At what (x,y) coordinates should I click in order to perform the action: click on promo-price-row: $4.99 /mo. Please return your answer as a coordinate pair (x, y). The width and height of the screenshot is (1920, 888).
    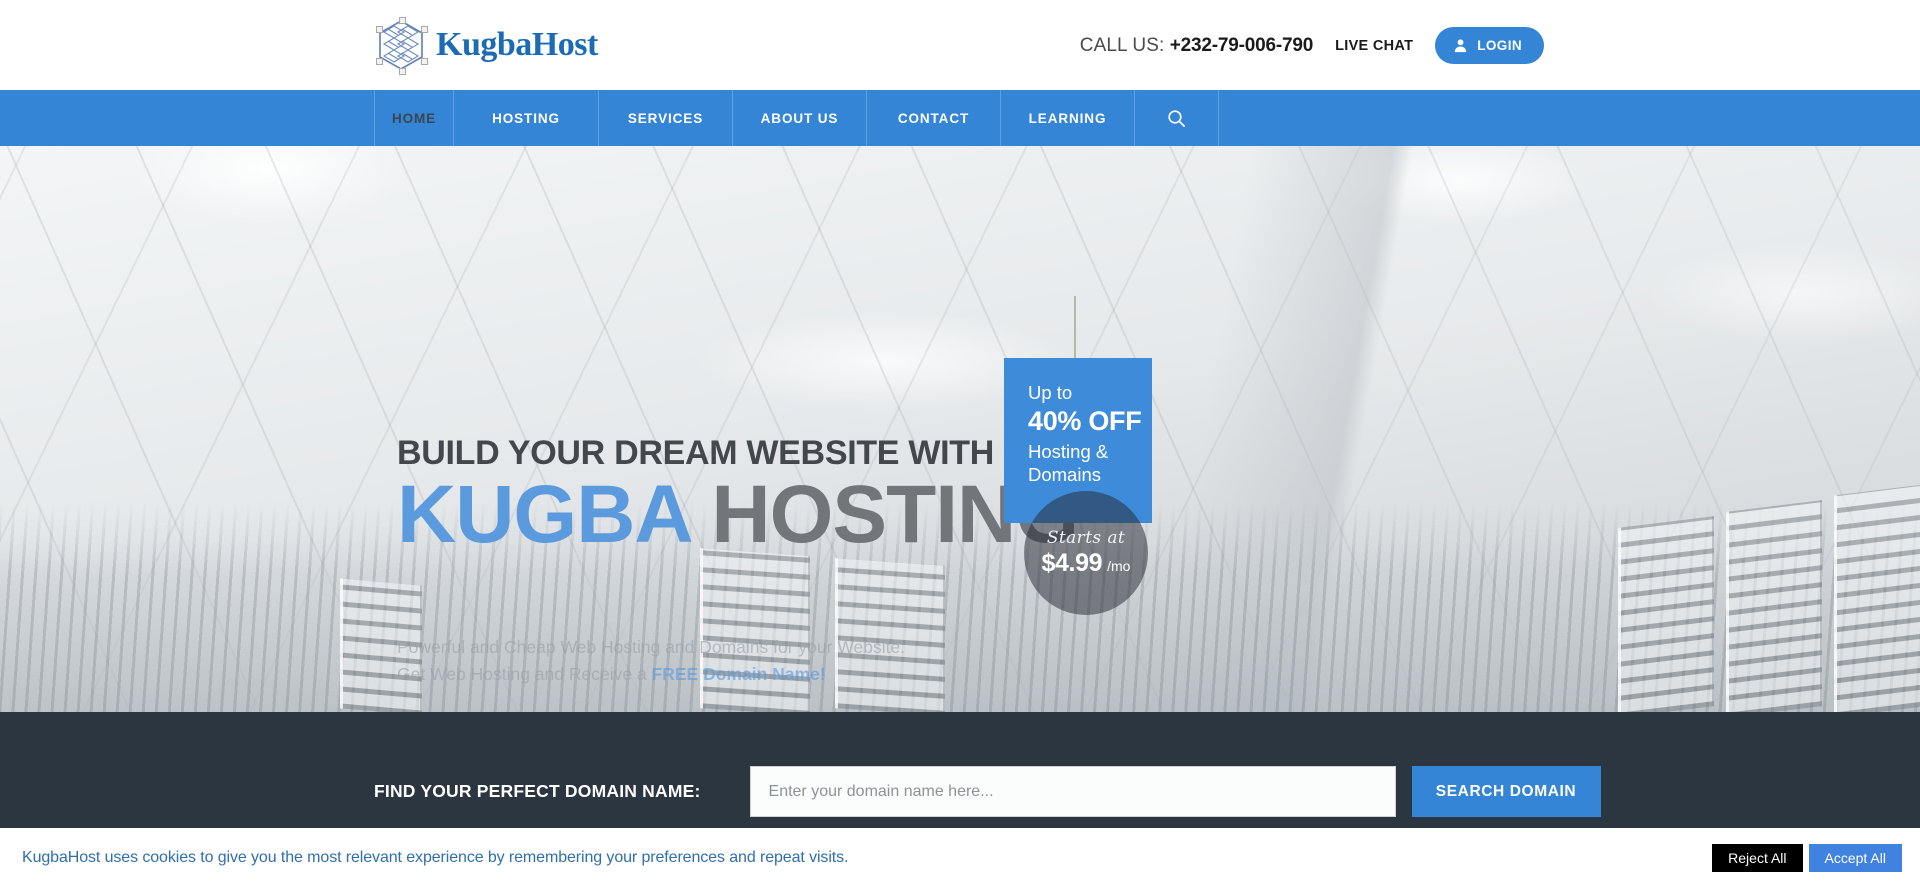
    Looking at the image, I should click on (1086, 563).